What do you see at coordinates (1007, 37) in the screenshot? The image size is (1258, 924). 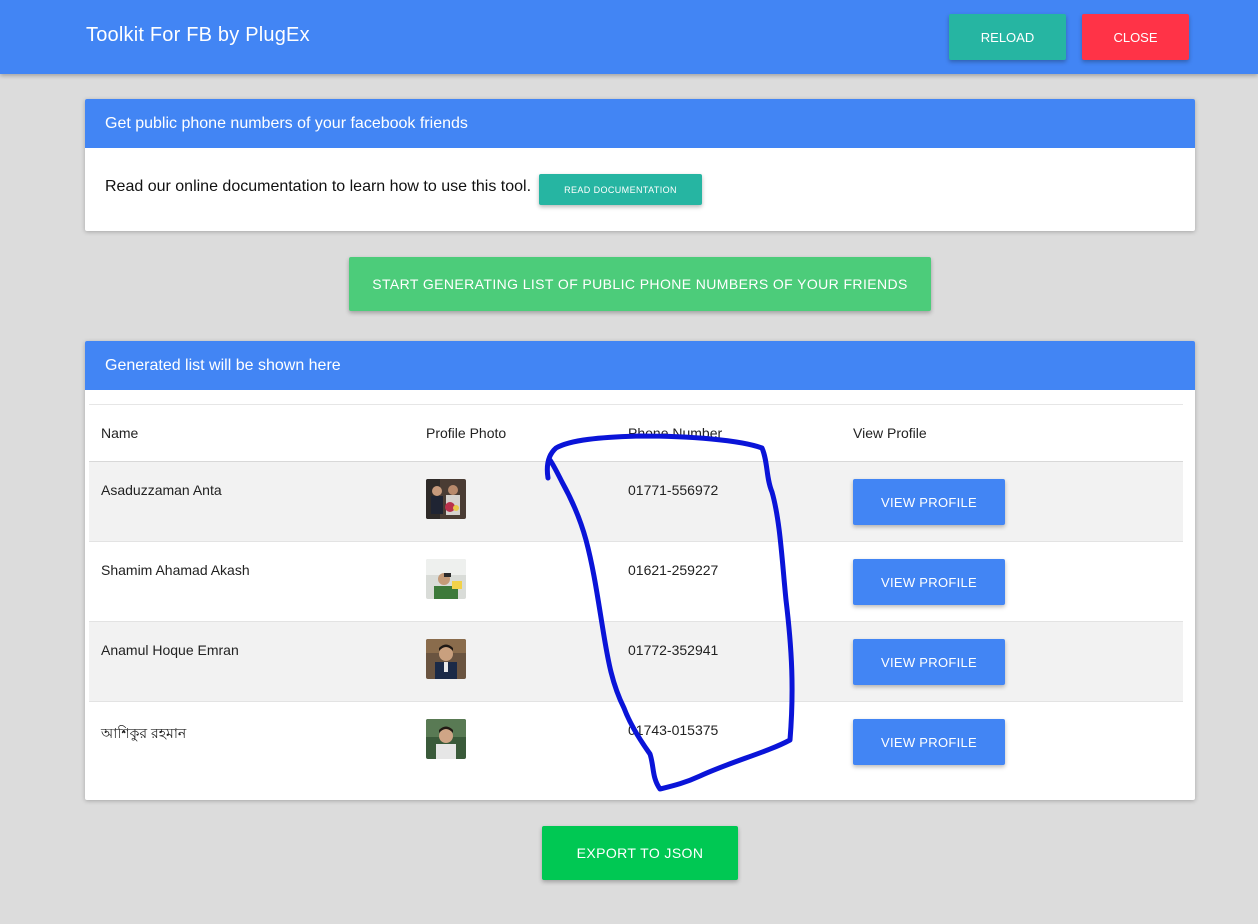 I see `reload-button: RELOAD` at bounding box center [1007, 37].